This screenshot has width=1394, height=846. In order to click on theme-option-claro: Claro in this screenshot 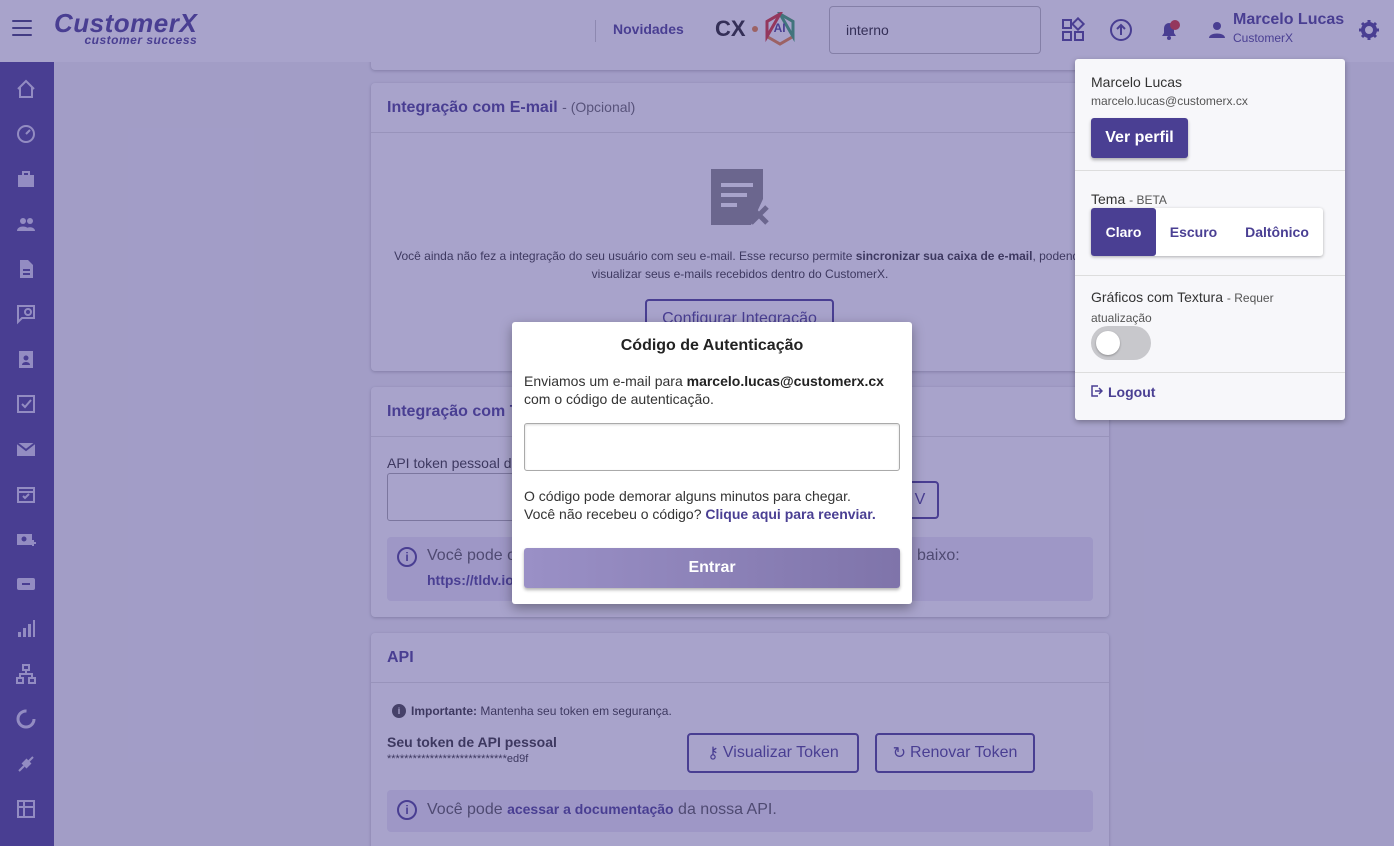, I will do `click(1123, 232)`.